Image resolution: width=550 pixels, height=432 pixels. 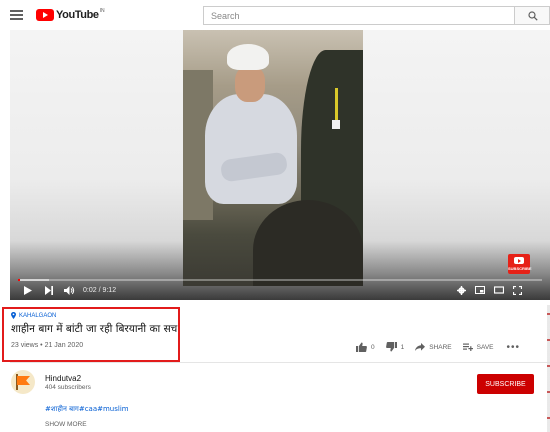 I want to click on progress-loaded, so click(x=34, y=280).